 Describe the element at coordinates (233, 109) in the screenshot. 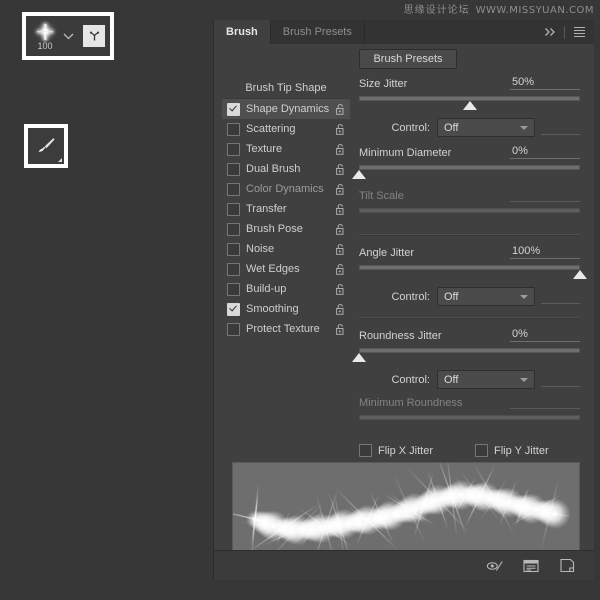

I see `checkbox-shape-dynamics` at that location.